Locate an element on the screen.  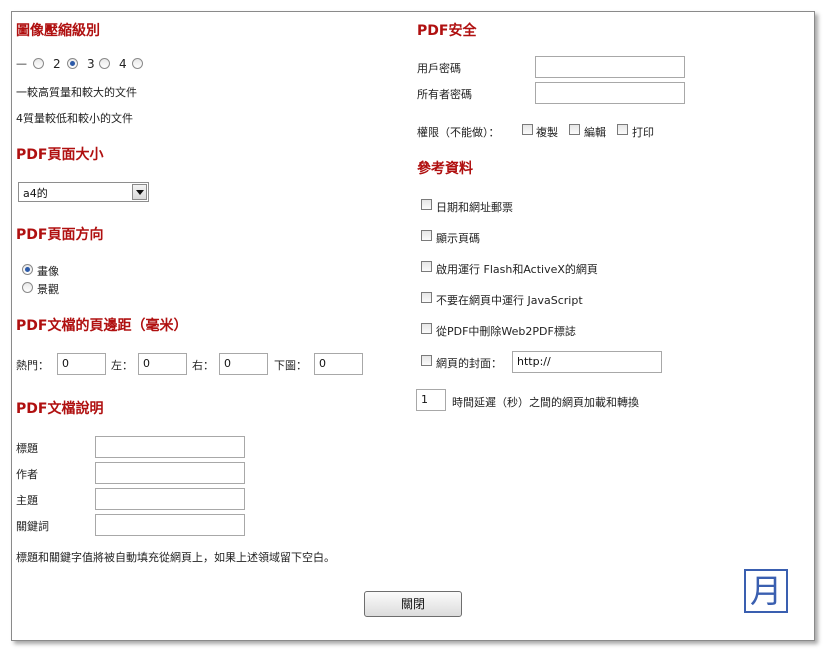
page-numbers-label: 顯示頁碼 is located at coordinates (458, 238).